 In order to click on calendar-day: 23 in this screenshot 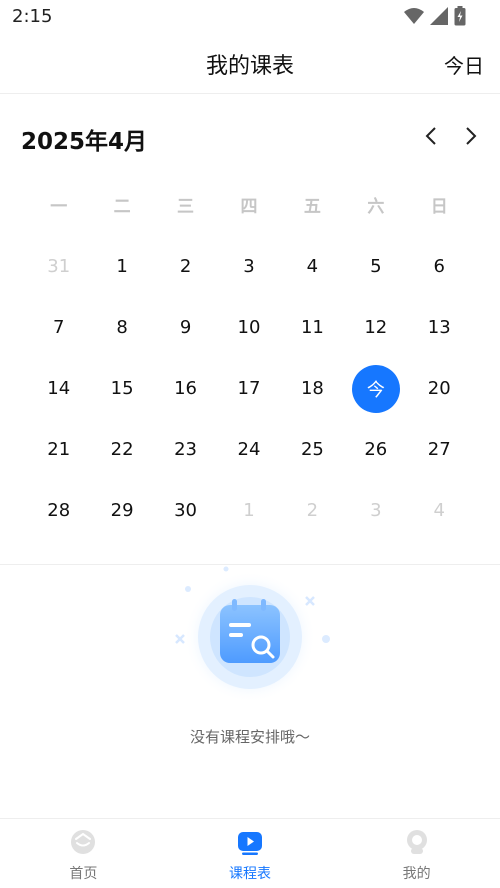, I will do `click(185, 449)`.